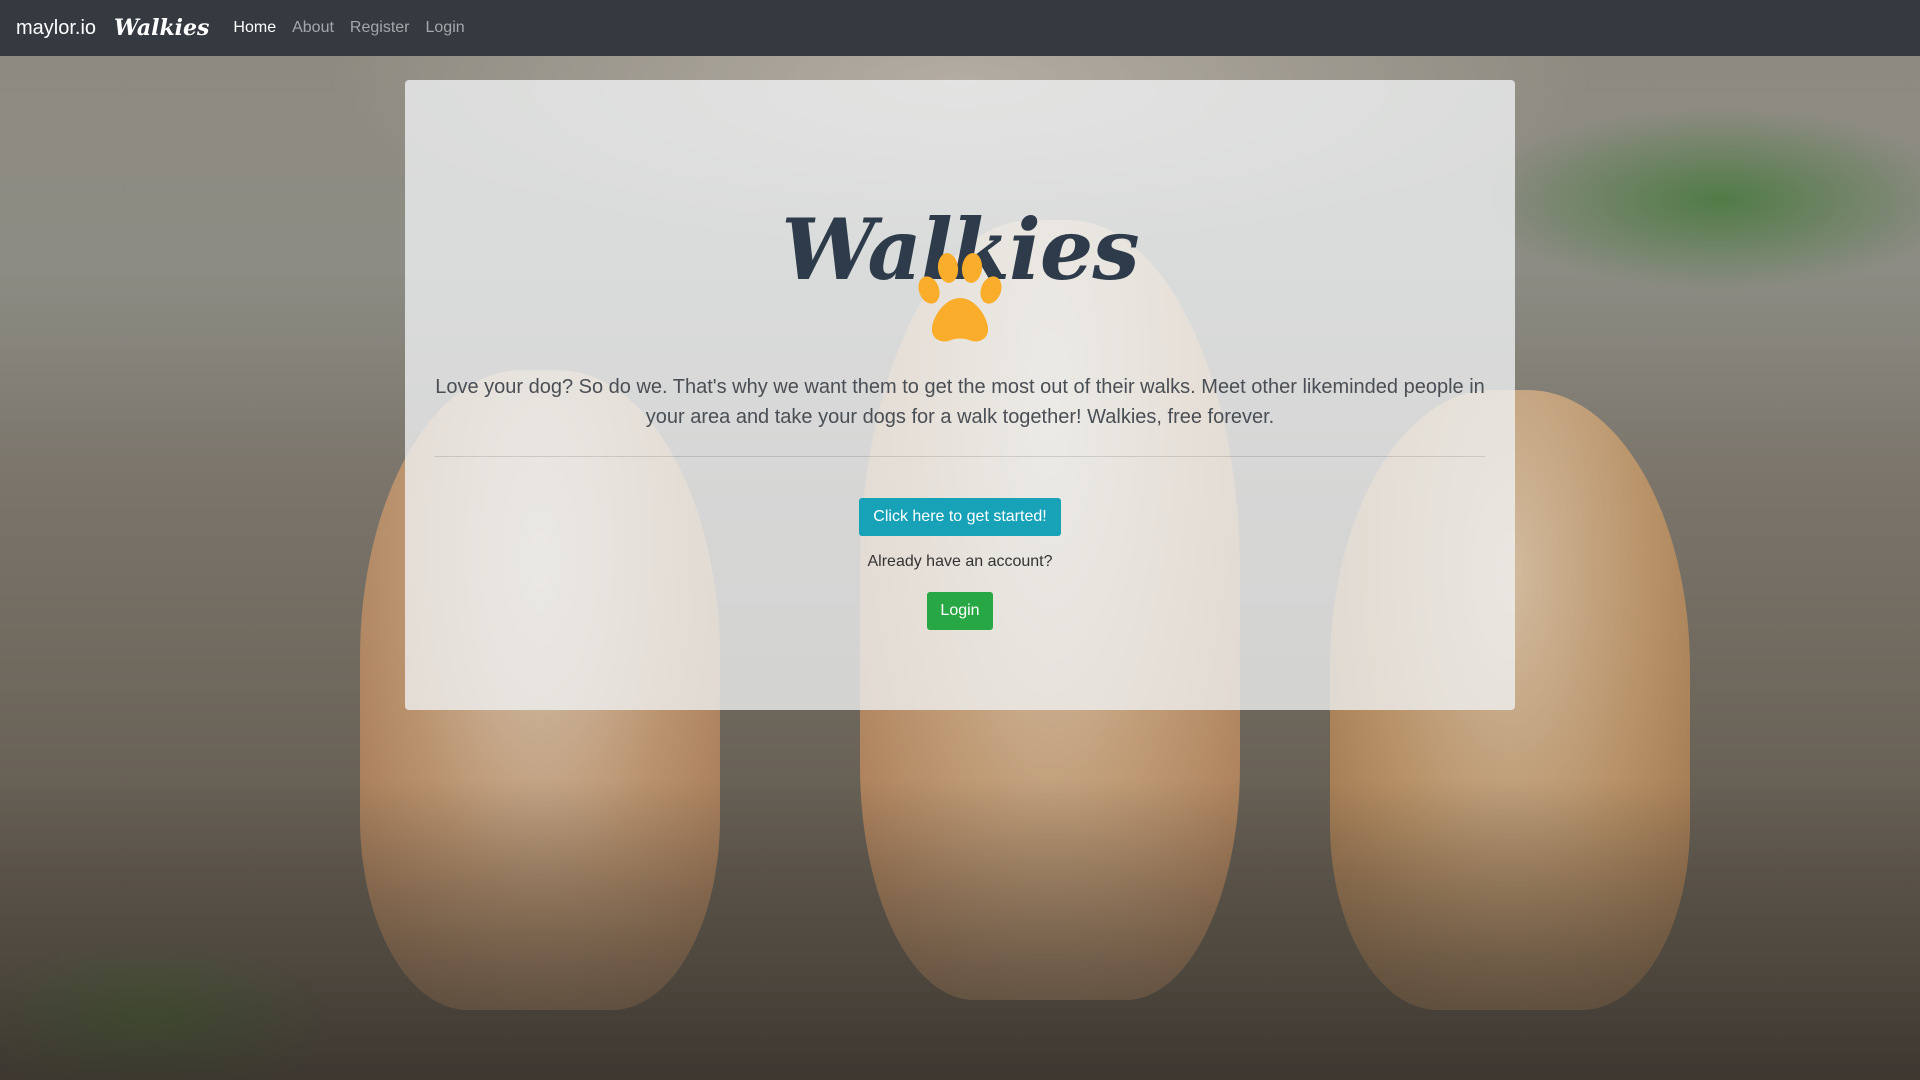  I want to click on app-logo-text: Walkies, so click(161, 28).